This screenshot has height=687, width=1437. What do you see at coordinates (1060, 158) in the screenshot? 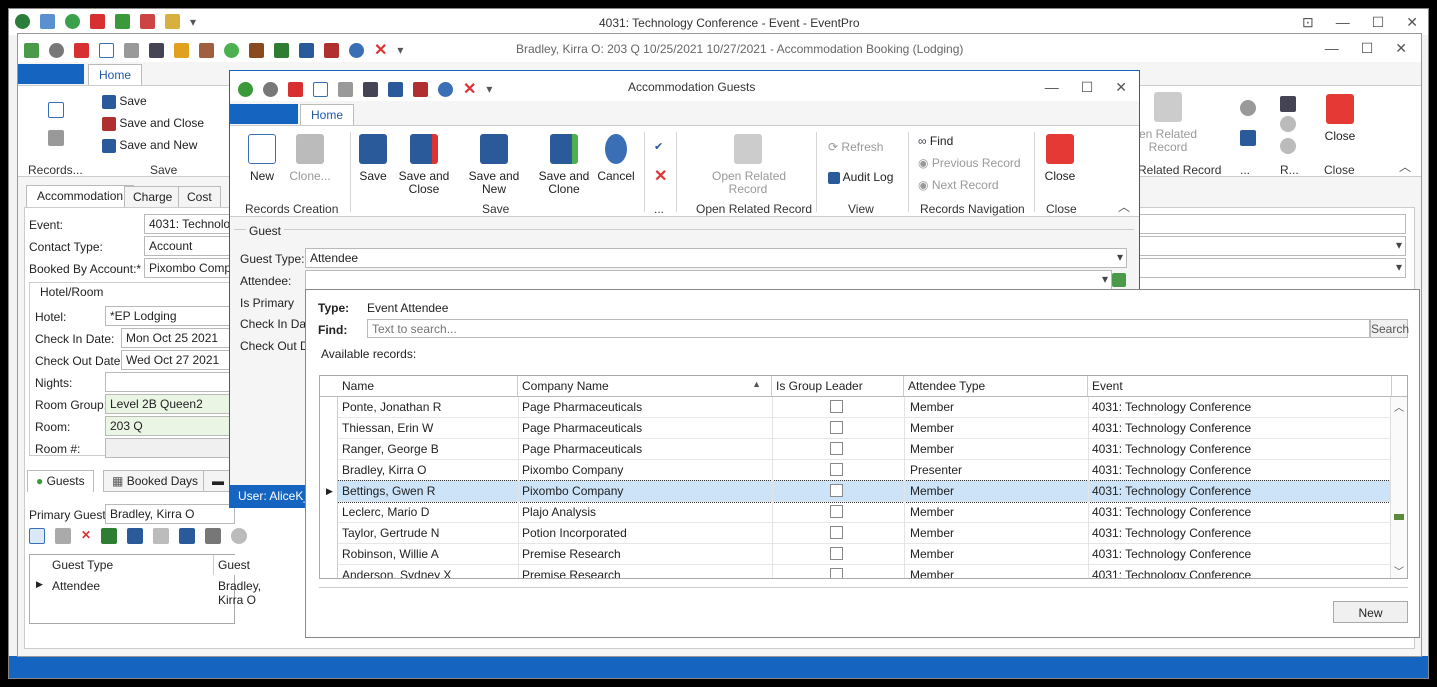
I see `guests-close-button: Close` at bounding box center [1060, 158].